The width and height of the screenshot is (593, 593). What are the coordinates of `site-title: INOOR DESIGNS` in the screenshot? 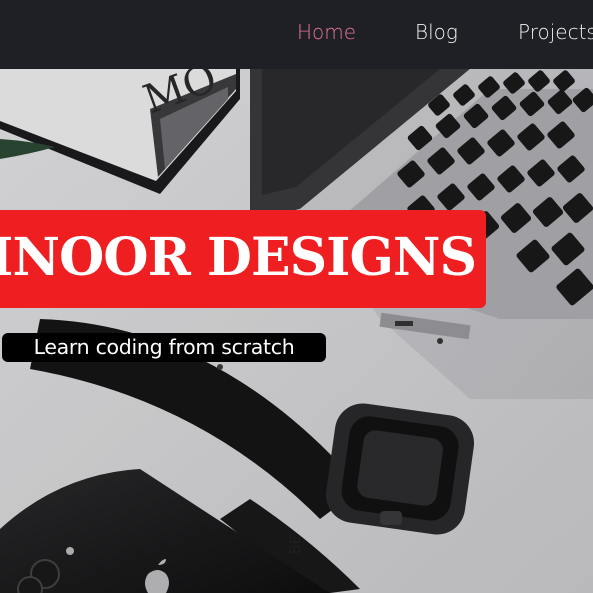 It's located at (238, 257).